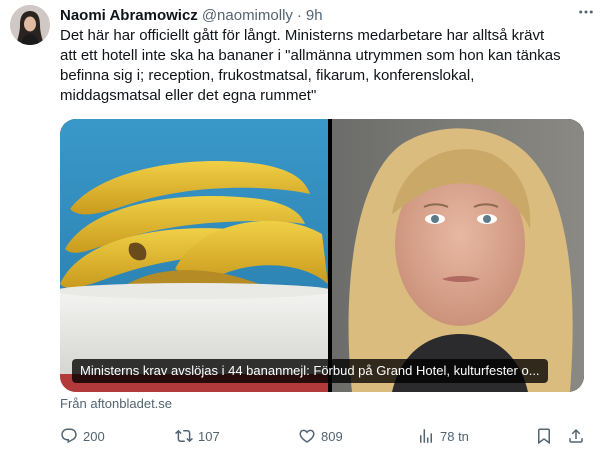 This screenshot has height=458, width=600. I want to click on author-name: Naomi Abramowicz, so click(129, 15).